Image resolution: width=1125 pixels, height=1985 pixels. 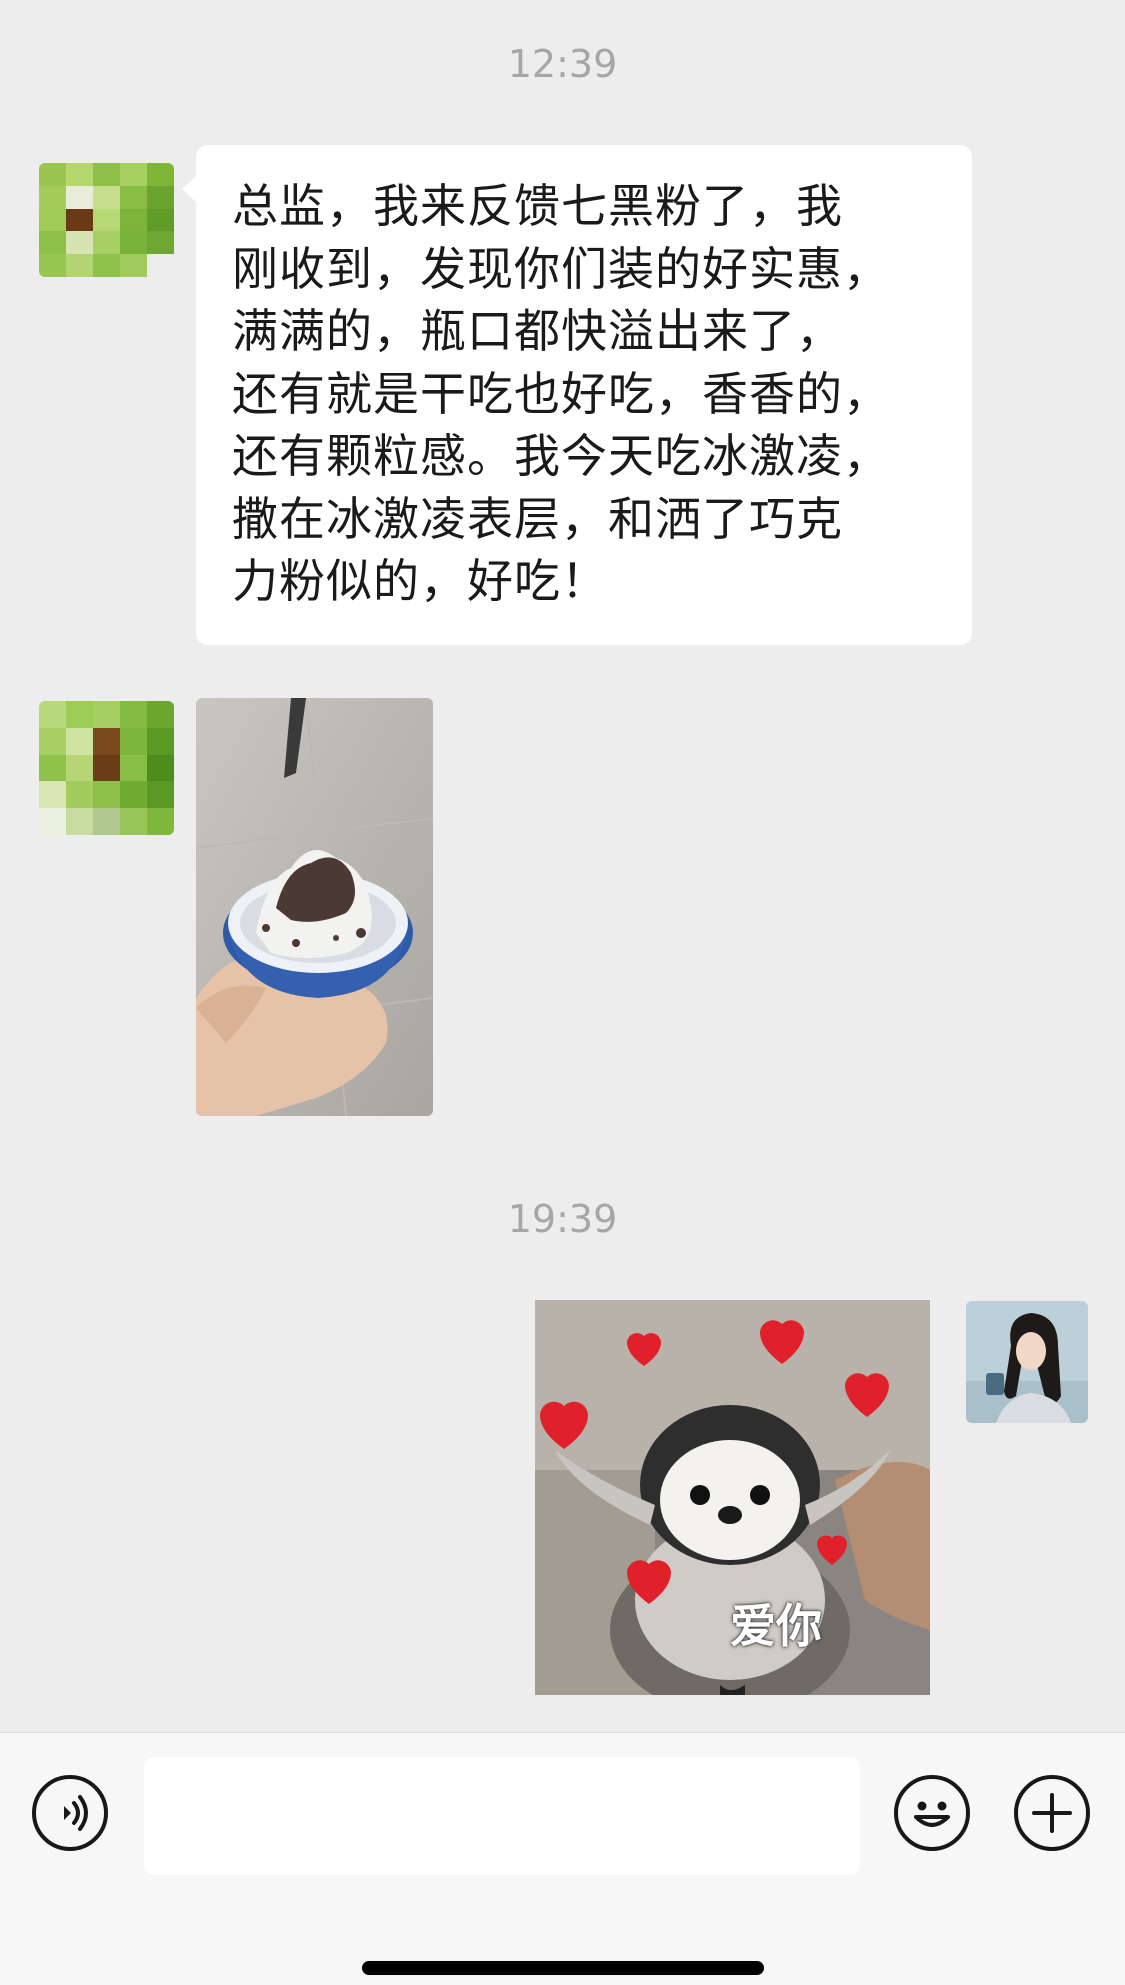 I want to click on ice-cream-cup-with-black-sesame-powder-photo, so click(x=314, y=907).